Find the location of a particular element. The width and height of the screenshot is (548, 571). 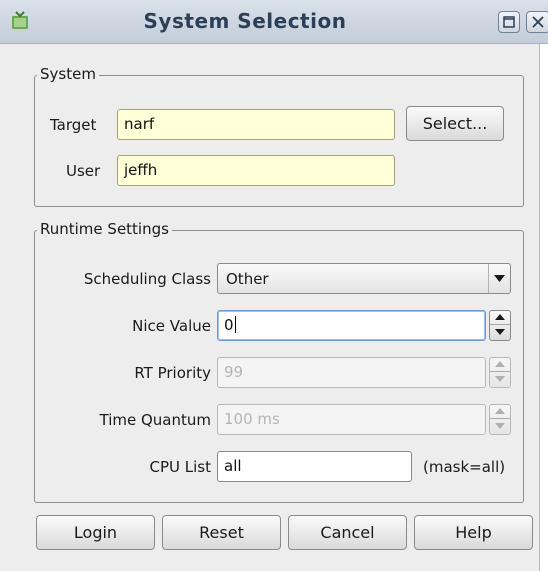

nice-value-text: 0 is located at coordinates (229, 325).